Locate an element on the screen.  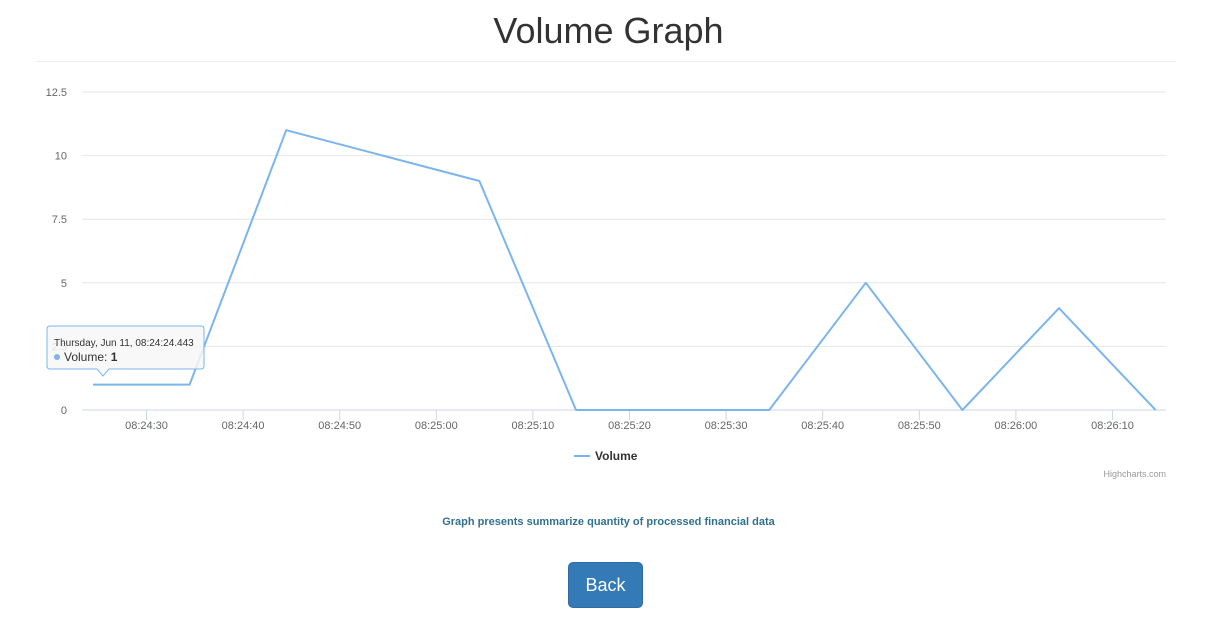
tooltip-series-label: Volume: is located at coordinates (87, 357).